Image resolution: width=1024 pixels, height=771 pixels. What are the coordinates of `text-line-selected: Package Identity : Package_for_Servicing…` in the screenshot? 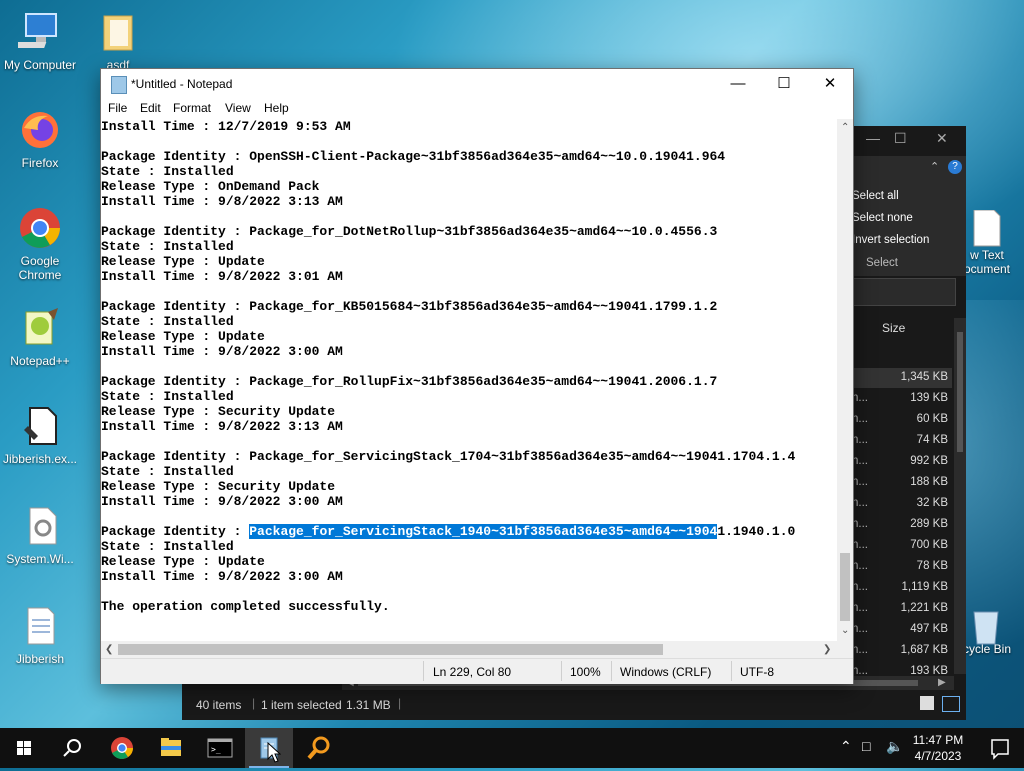 It's located at (448, 531).